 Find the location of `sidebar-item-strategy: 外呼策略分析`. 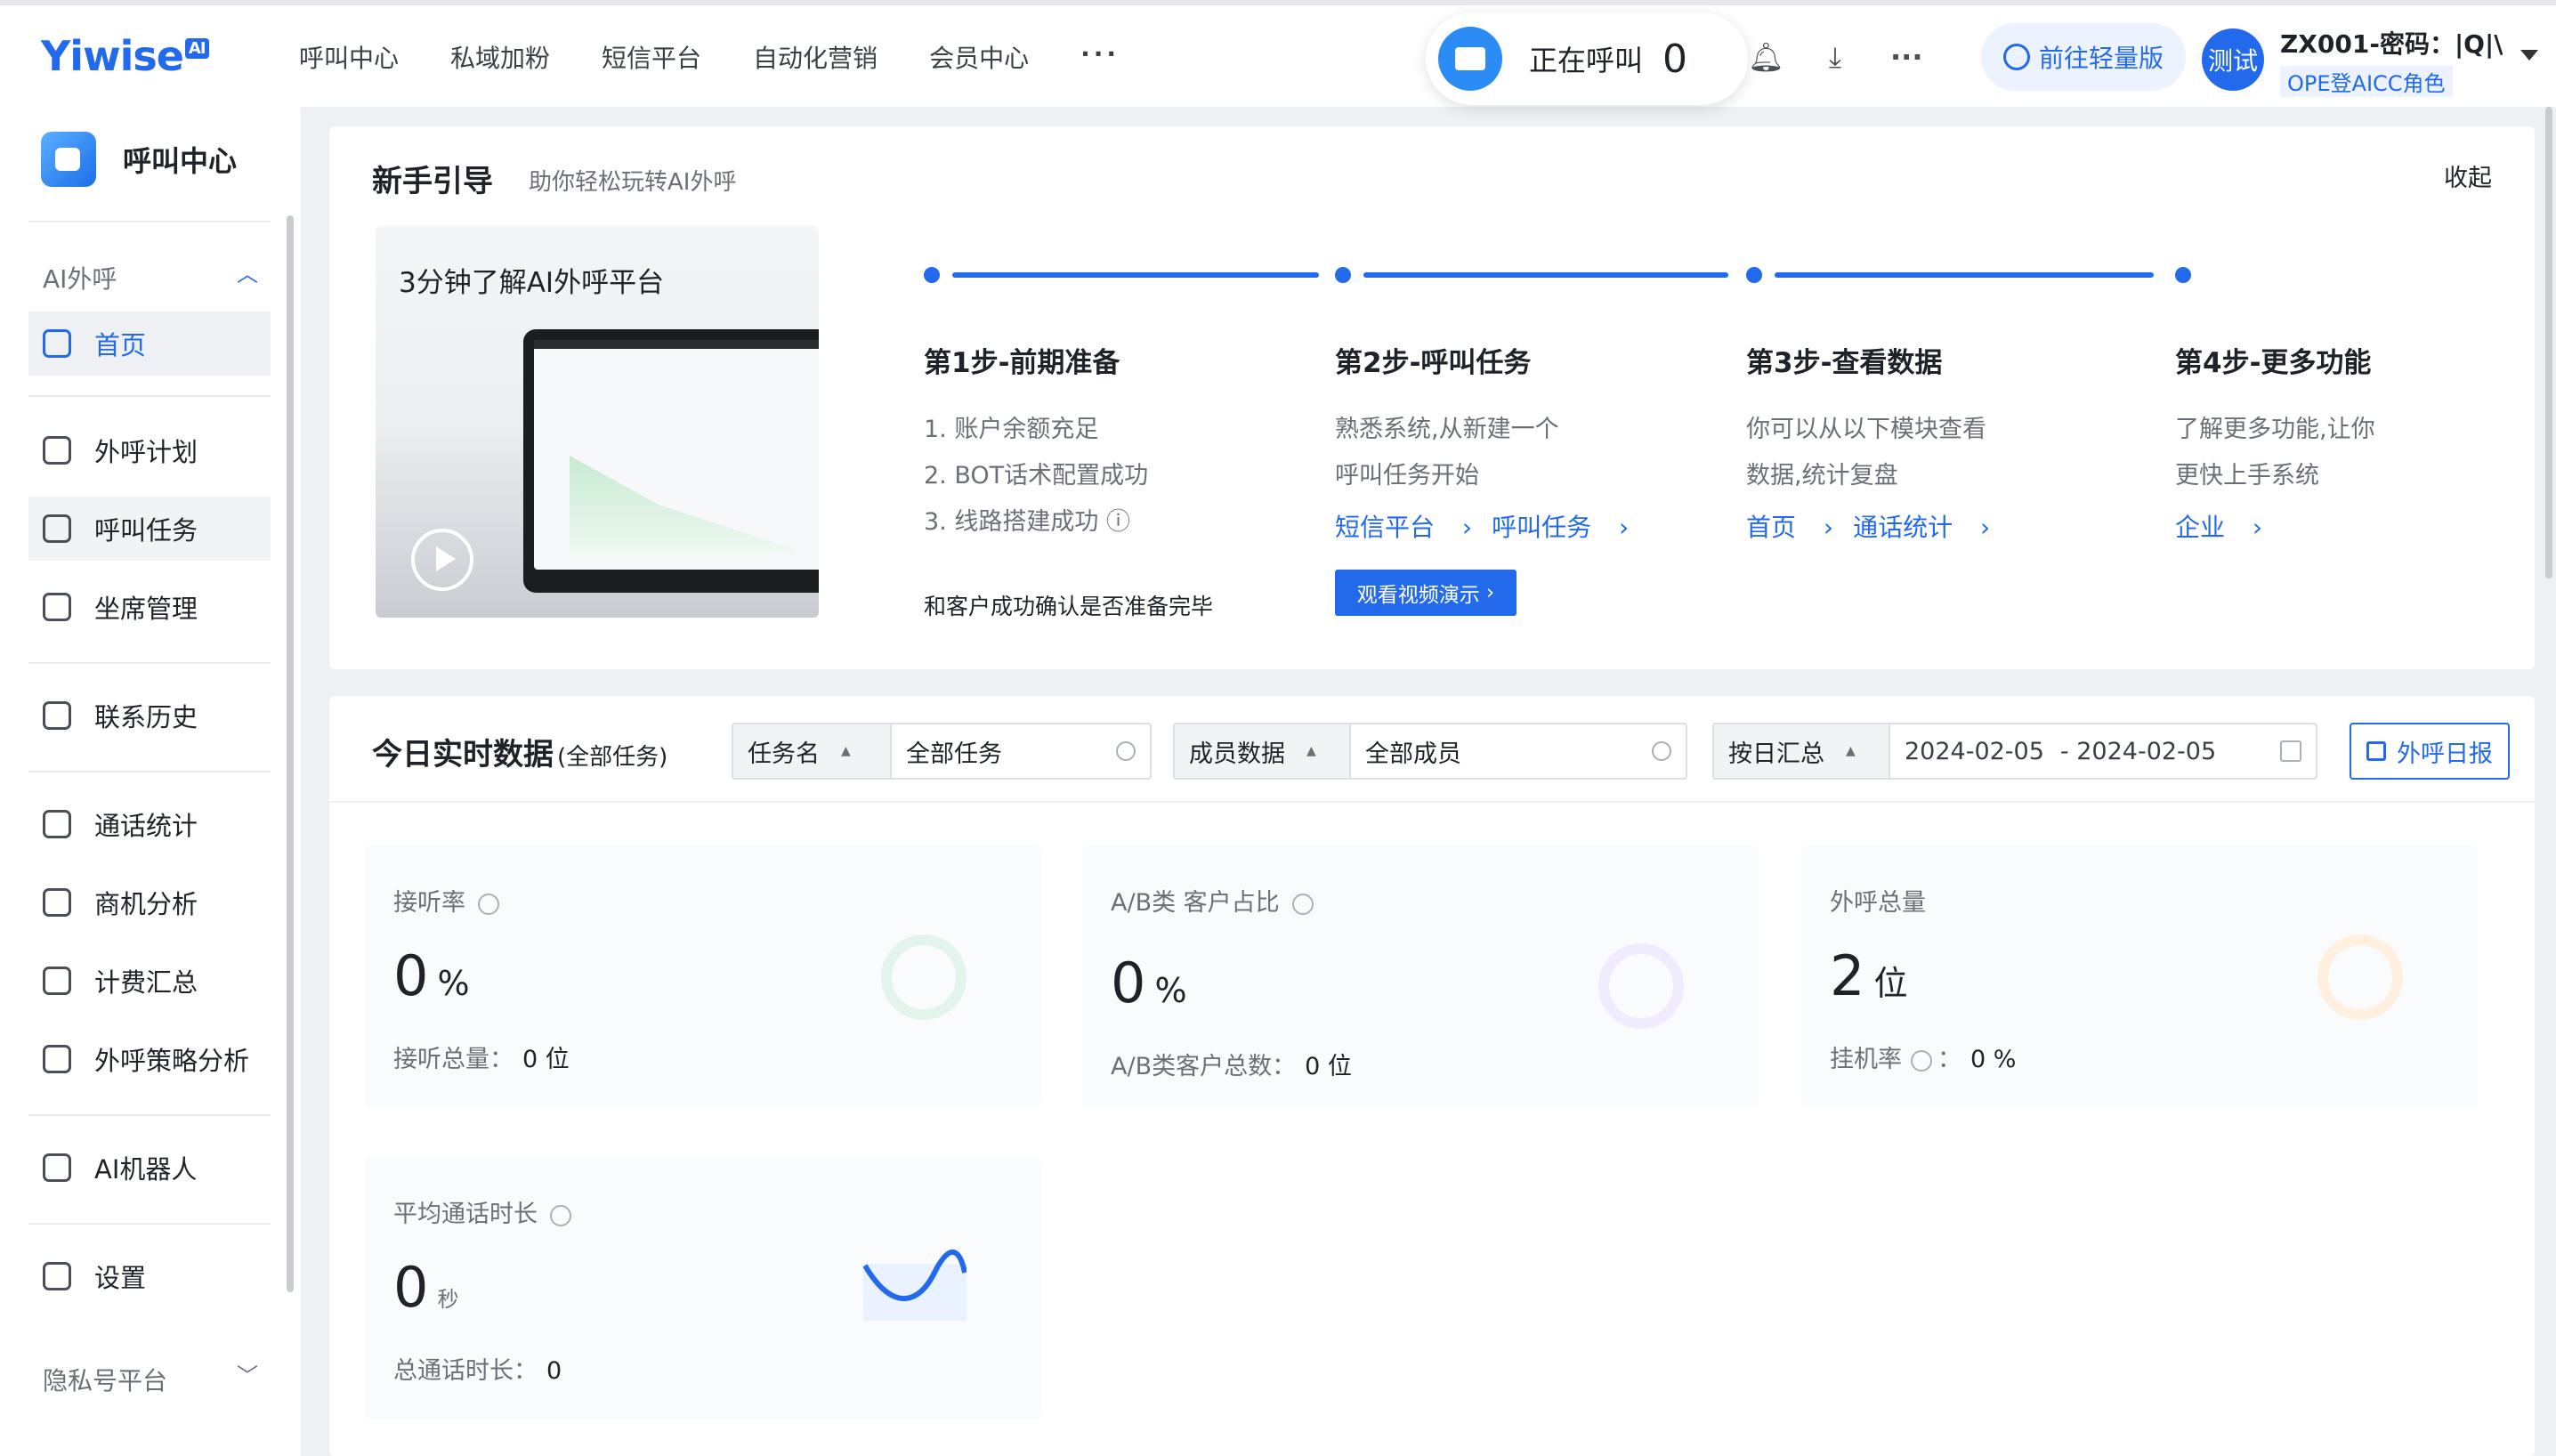

sidebar-item-strategy: 外呼策略分析 is located at coordinates (149, 1059).